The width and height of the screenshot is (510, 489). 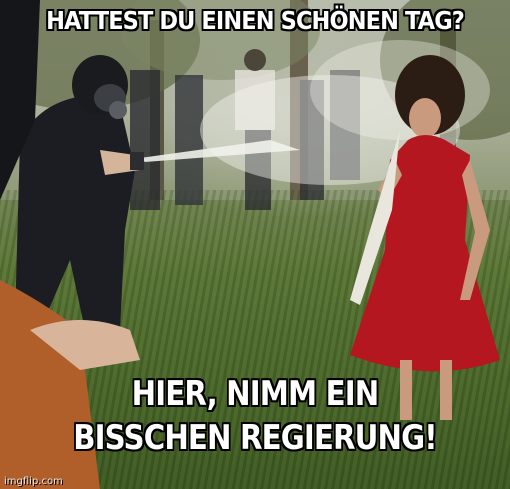 What do you see at coordinates (33, 481) in the screenshot?
I see `imgflip-watermark: imgflip.com` at bounding box center [33, 481].